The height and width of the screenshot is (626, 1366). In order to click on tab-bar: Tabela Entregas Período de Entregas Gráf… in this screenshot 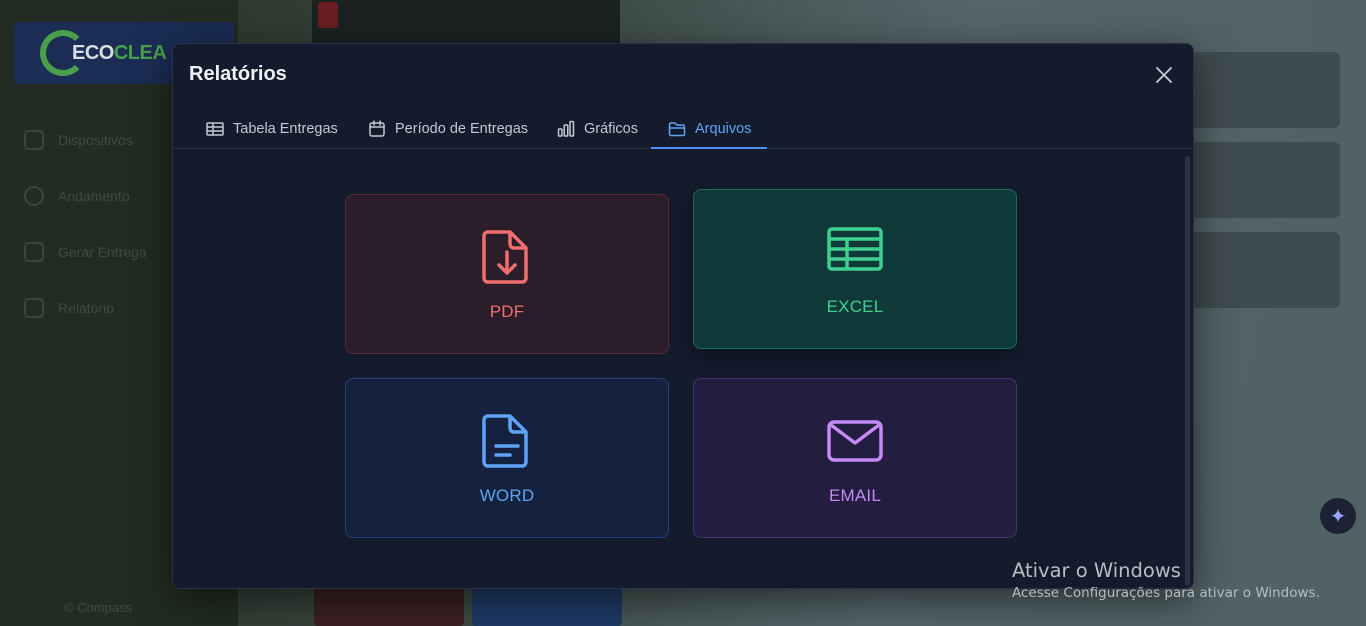, I will do `click(683, 129)`.